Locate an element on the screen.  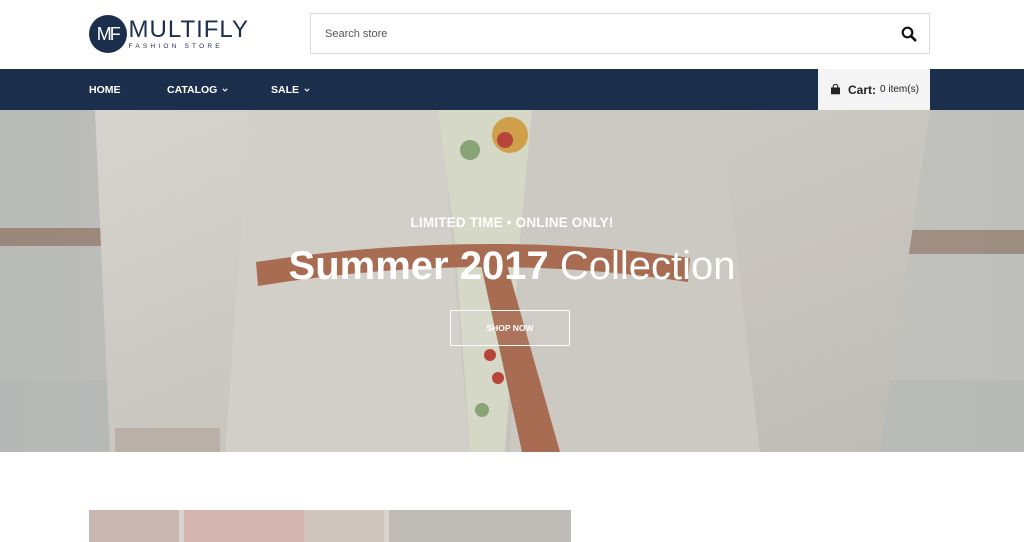
nav-item-sale: SALE is located at coordinates (290, 89).